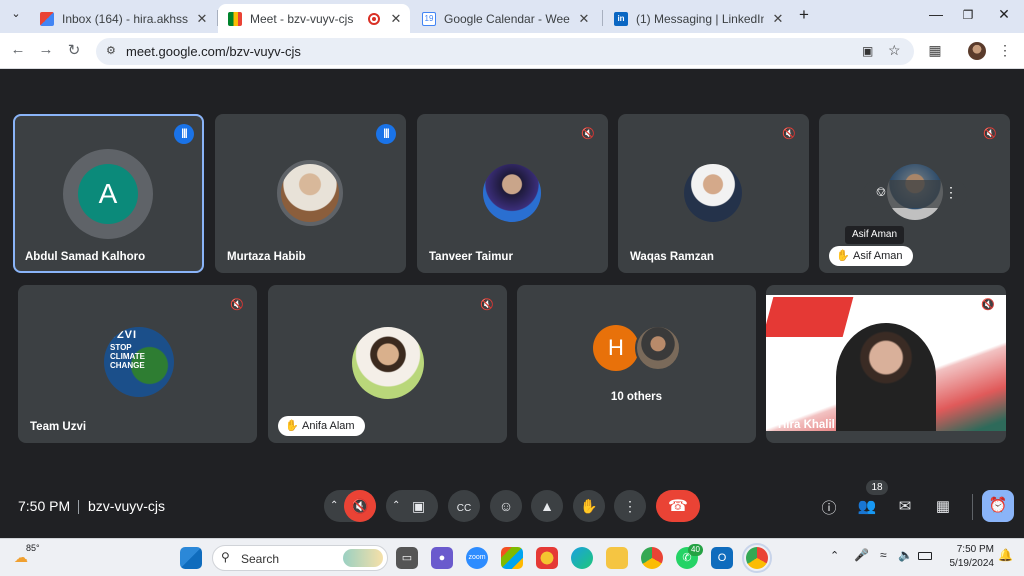 The width and height of the screenshot is (1024, 576). What do you see at coordinates (74, 50) in the screenshot?
I see `reload-icon: ↻` at bounding box center [74, 50].